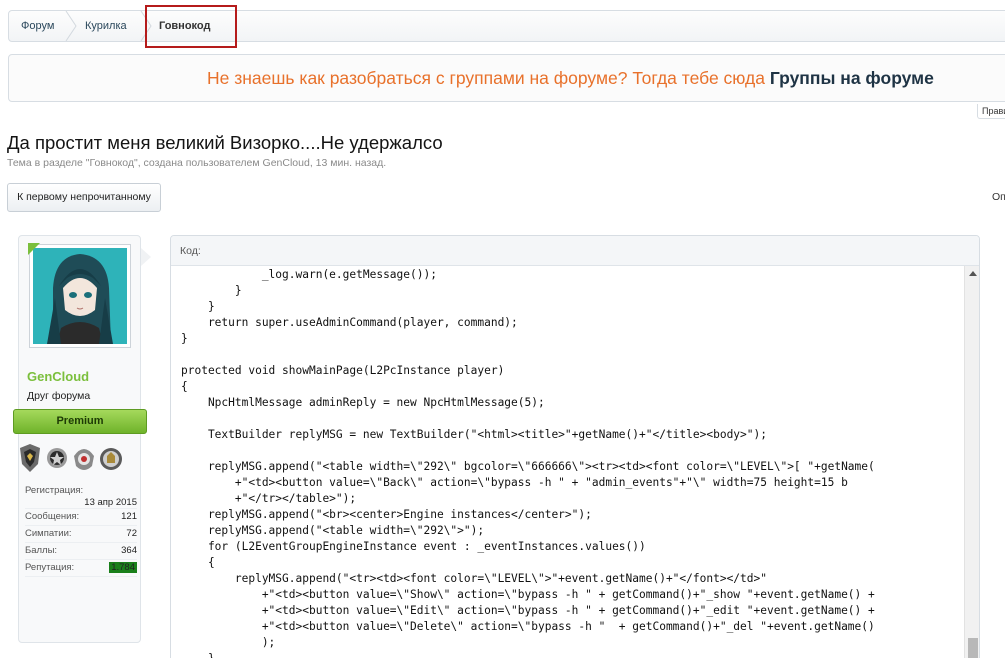 The width and height of the screenshot is (1005, 658). What do you see at coordinates (852, 78) in the screenshot?
I see `groups-link: Группы на форуме` at bounding box center [852, 78].